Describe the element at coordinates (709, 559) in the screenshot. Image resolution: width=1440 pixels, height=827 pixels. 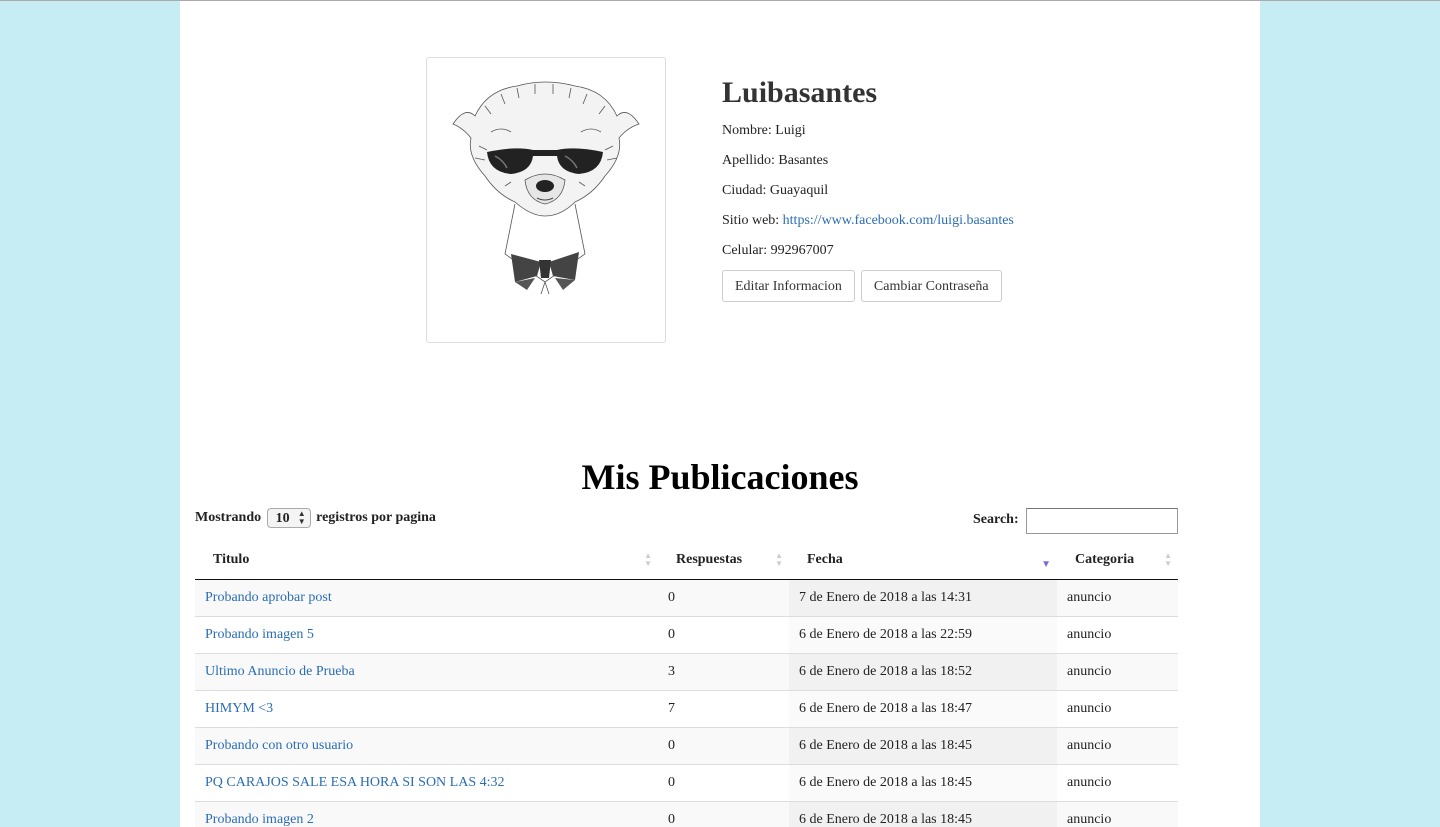
I see `column-label: Respuestas` at that location.